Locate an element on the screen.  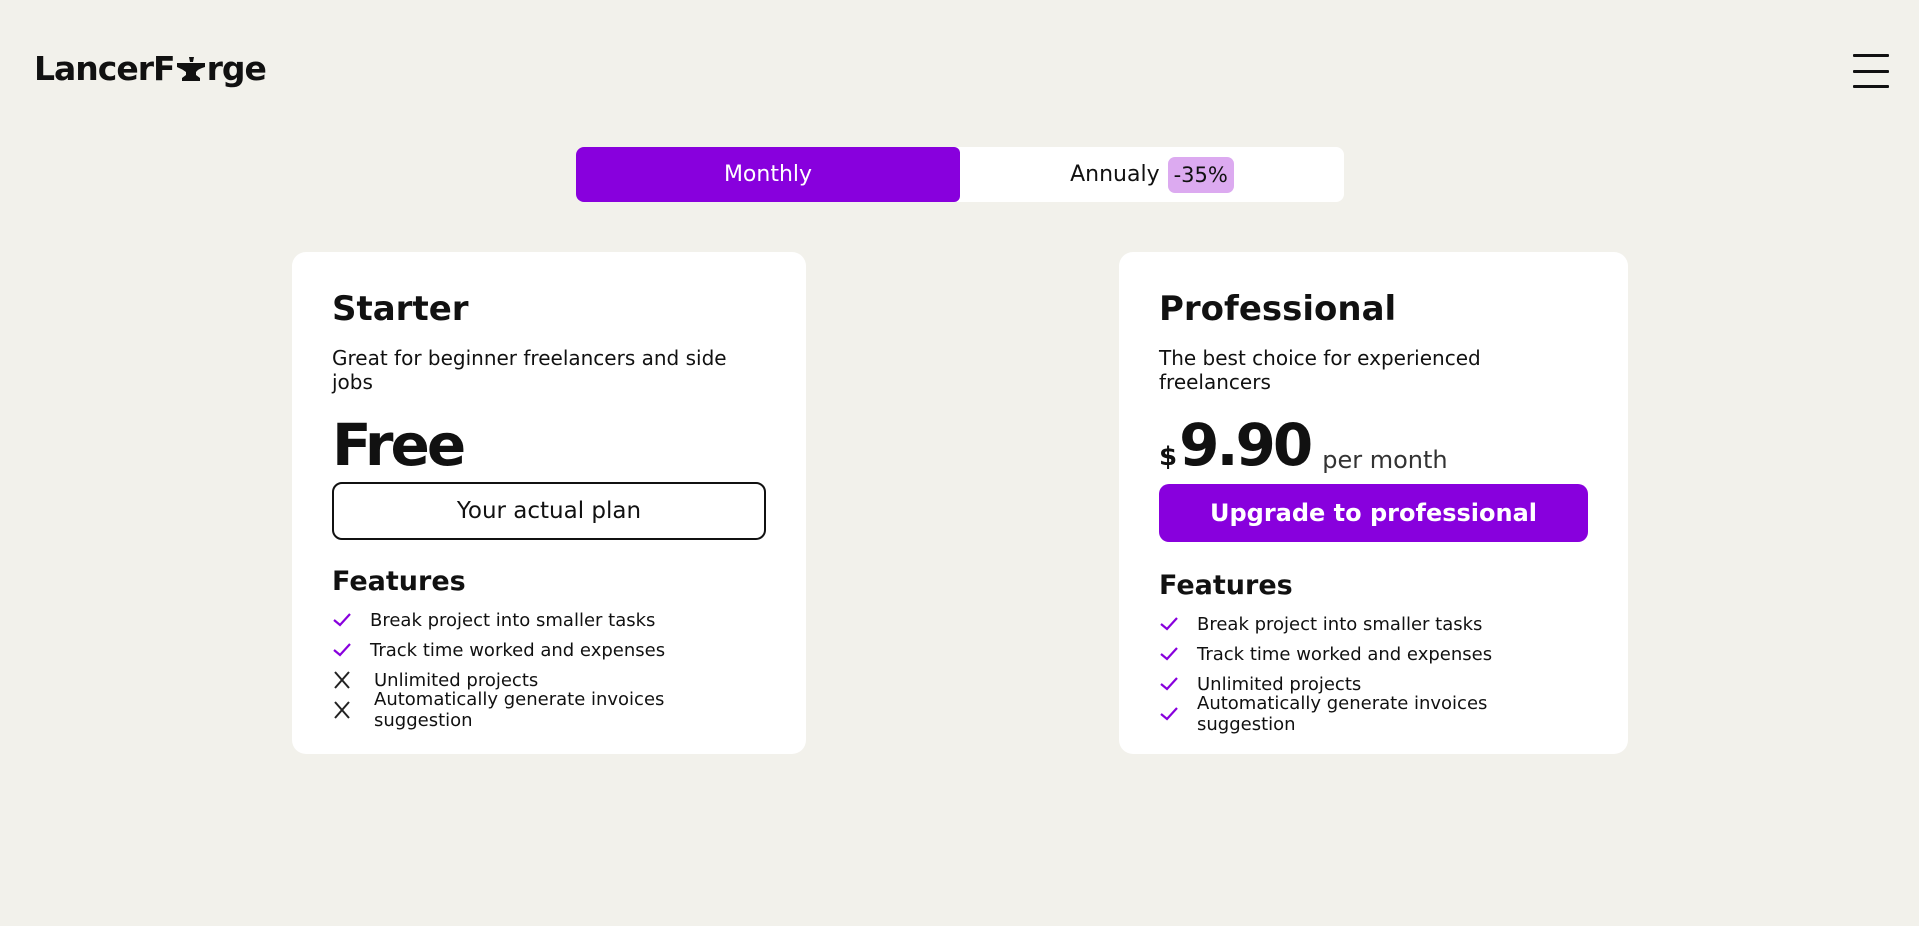
current-plan-button-label: Your actual plan is located at coordinates (549, 511).